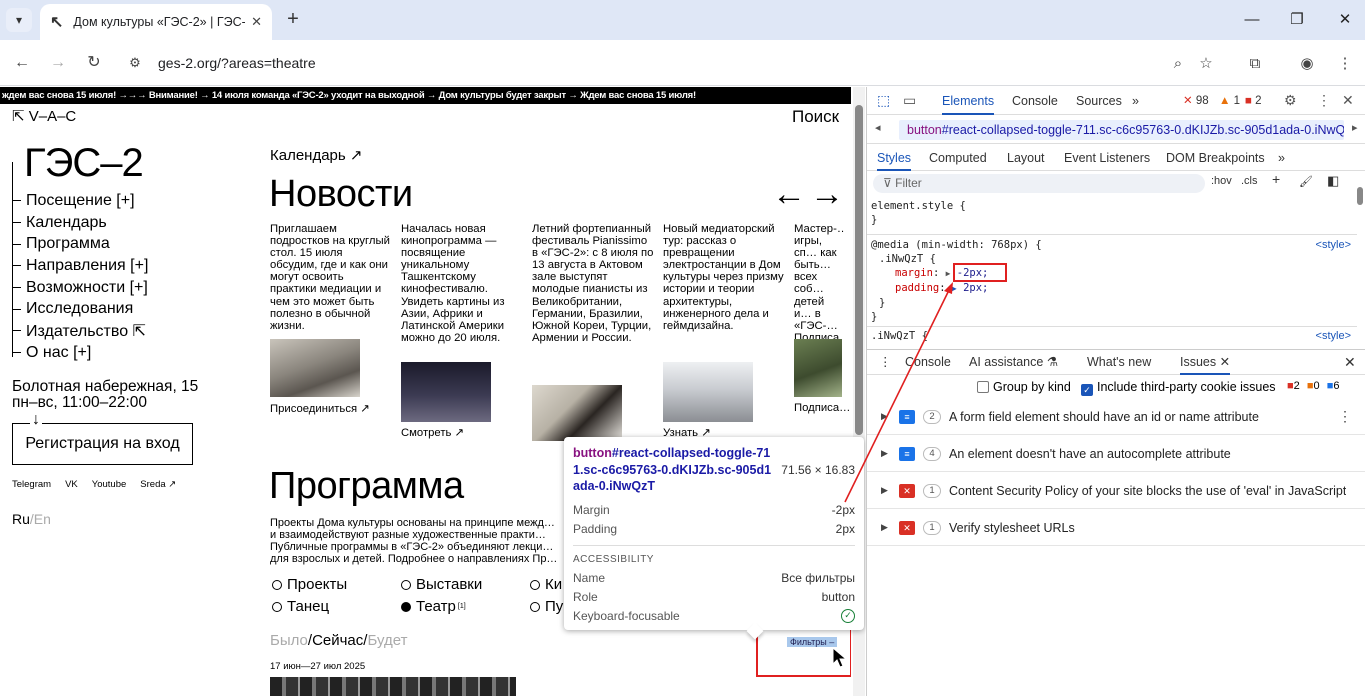 The image size is (1365, 696). Describe the element at coordinates (928, 362) in the screenshot. I see `drawer-tab-console: Console` at that location.